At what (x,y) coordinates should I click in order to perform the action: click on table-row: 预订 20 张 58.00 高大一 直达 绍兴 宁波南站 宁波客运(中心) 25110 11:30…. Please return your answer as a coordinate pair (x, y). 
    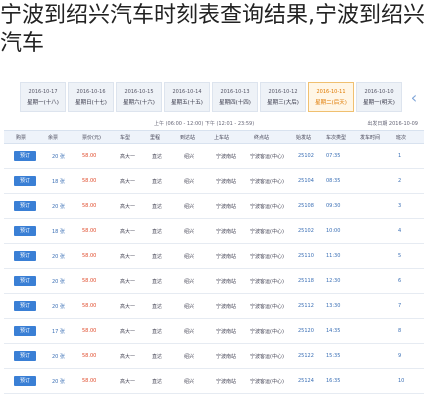
    Looking at the image, I should click on (214, 256).